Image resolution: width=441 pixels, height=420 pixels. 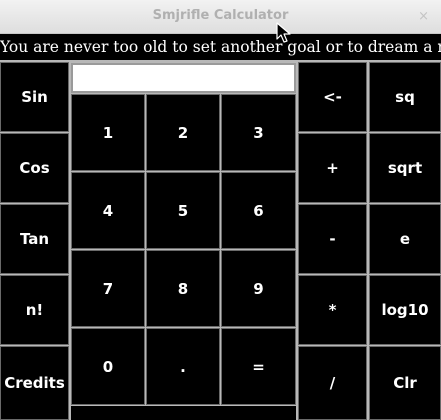 I want to click on key-3-button: 3, so click(x=258, y=132).